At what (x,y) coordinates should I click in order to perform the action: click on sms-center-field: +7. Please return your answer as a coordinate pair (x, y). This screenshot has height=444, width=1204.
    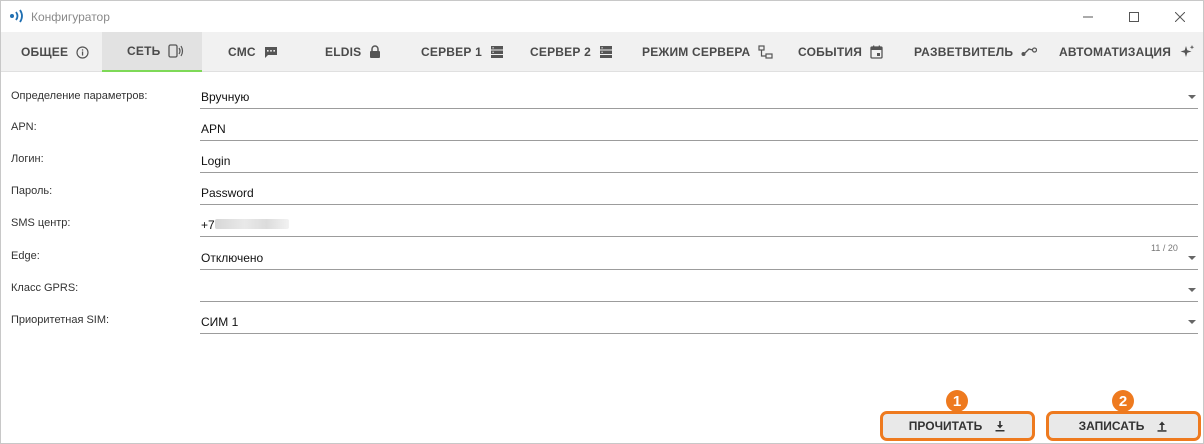
    Looking at the image, I should click on (699, 225).